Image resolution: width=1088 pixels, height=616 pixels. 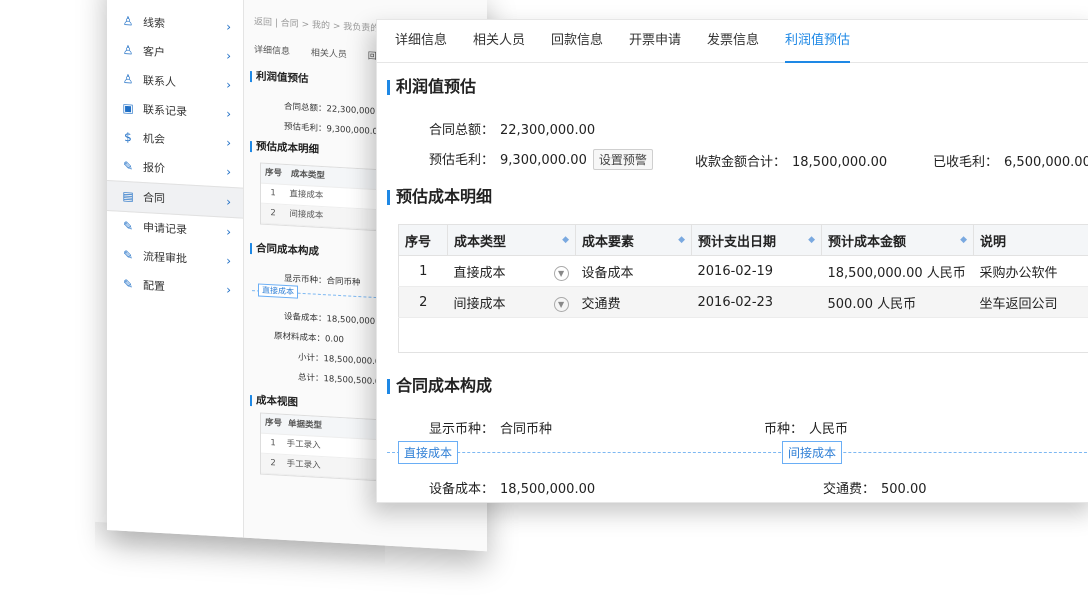 What do you see at coordinates (1030, 302) in the screenshot?
I see `cell-description: 坐车返回公司` at bounding box center [1030, 302].